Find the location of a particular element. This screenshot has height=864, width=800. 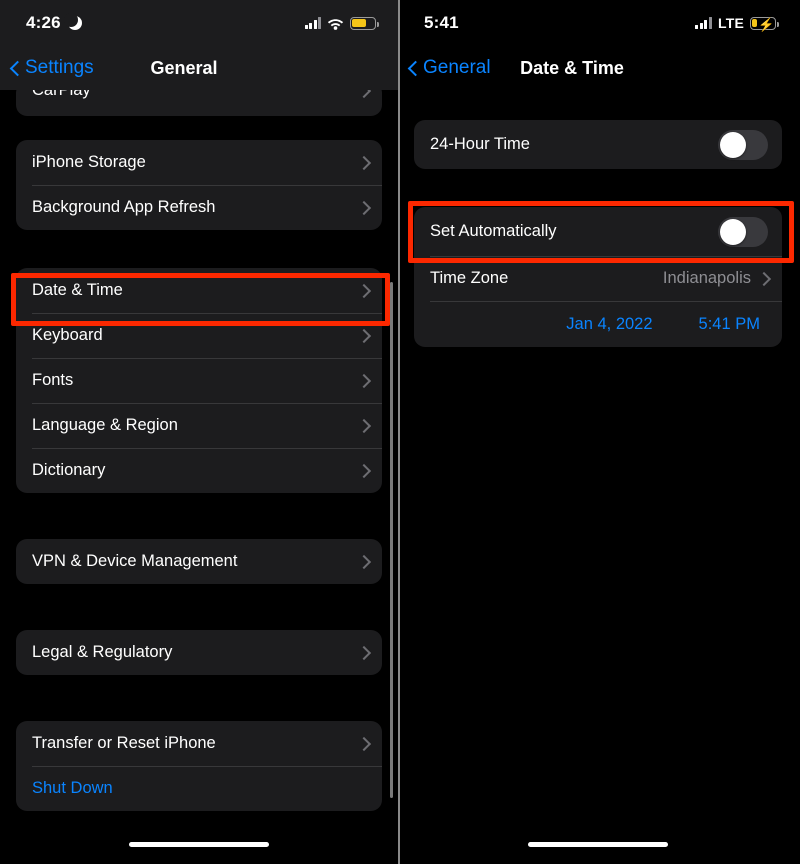

status-bar-time: 5:41 is located at coordinates (441, 22).